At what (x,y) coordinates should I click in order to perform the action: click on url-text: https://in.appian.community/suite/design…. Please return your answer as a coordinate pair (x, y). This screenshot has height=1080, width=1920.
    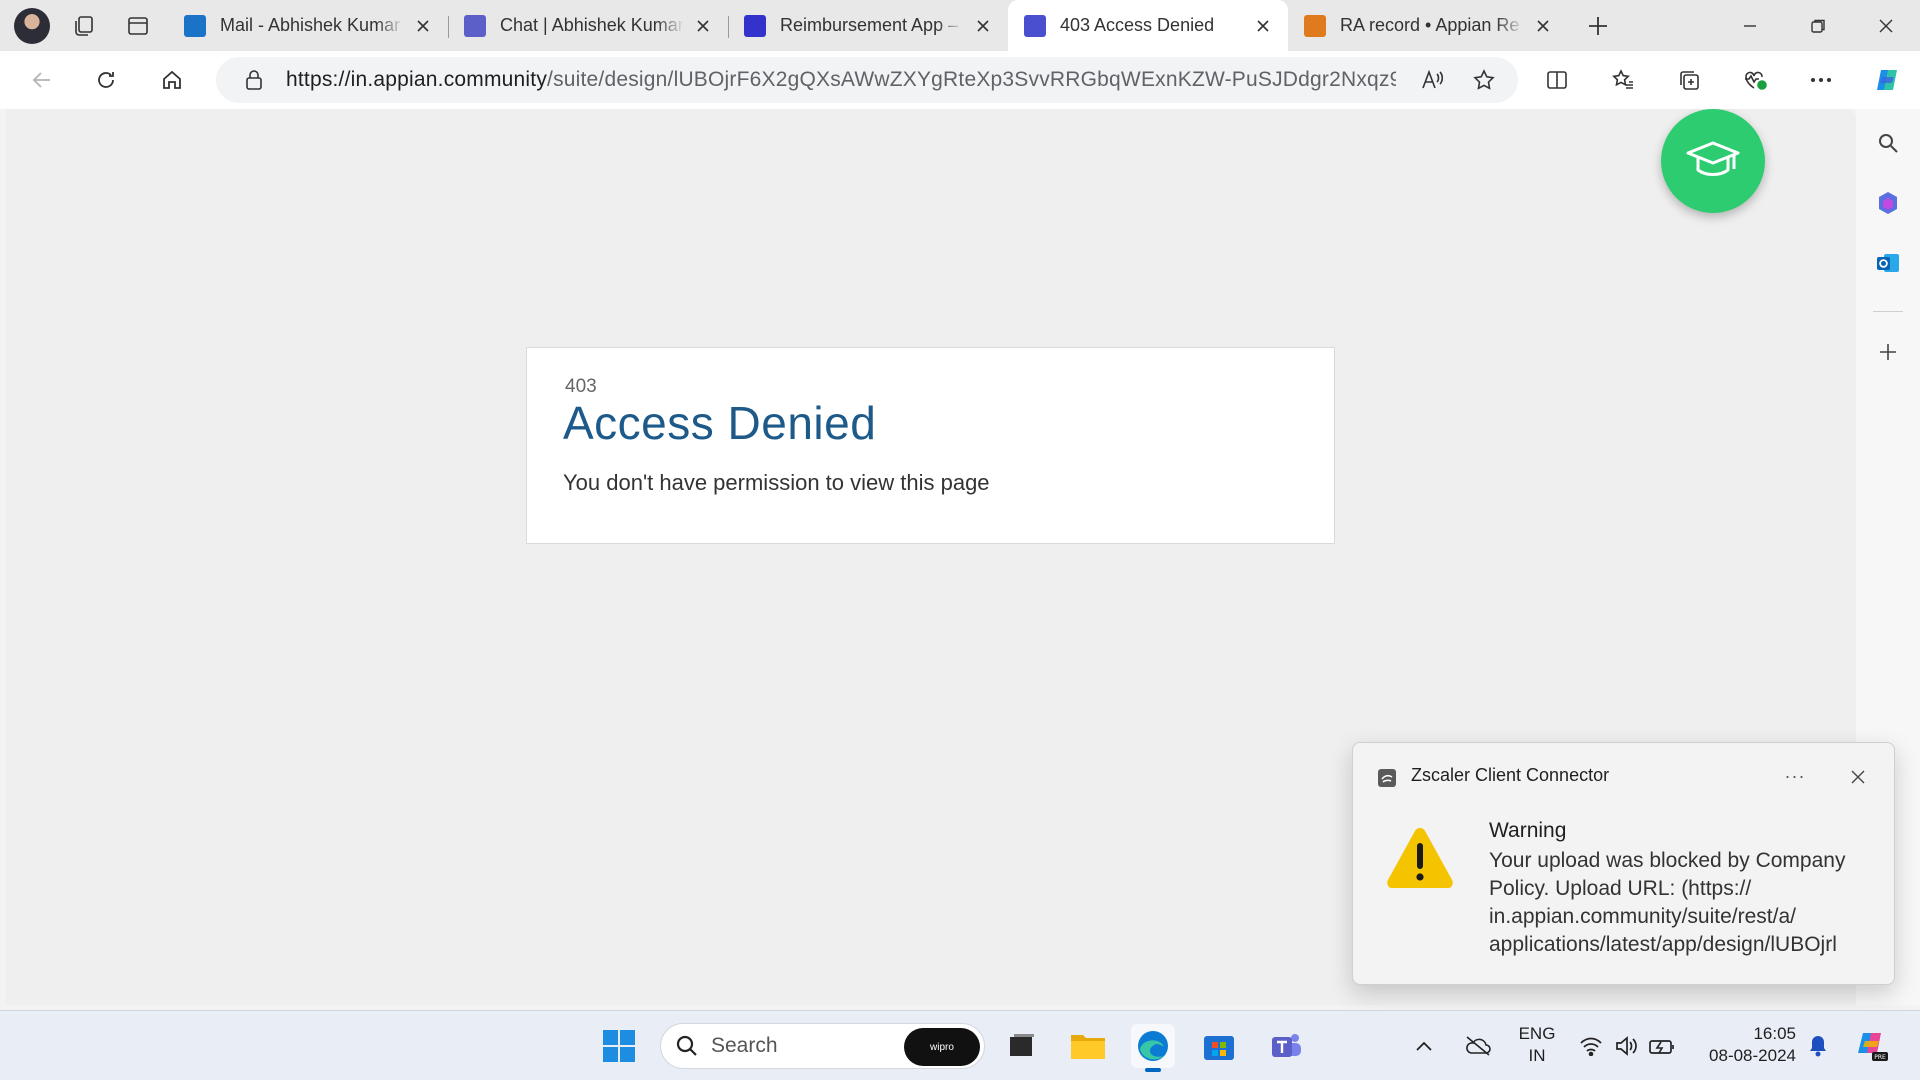
    Looking at the image, I should click on (841, 80).